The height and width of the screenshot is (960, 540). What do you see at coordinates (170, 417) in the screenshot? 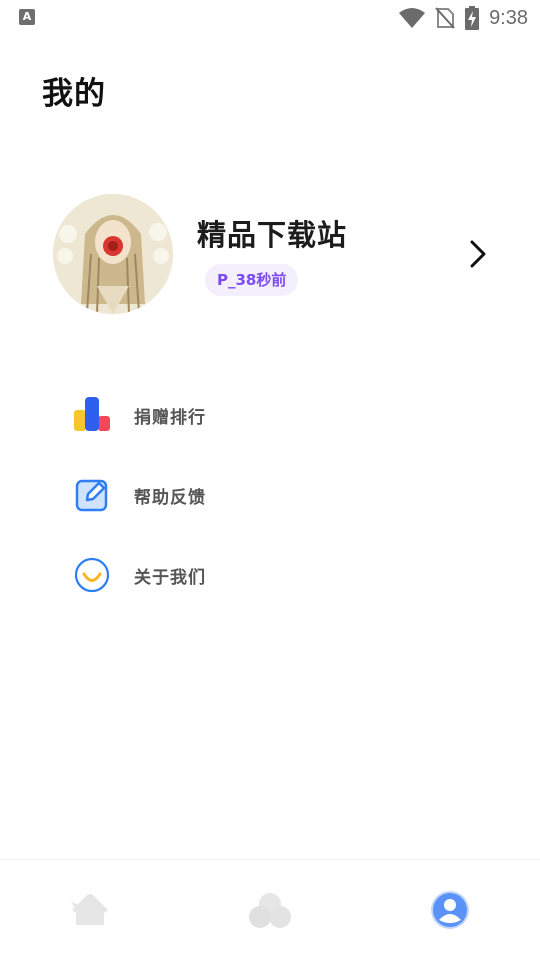
I see `menu-item-label: 捐赠排行` at bounding box center [170, 417].